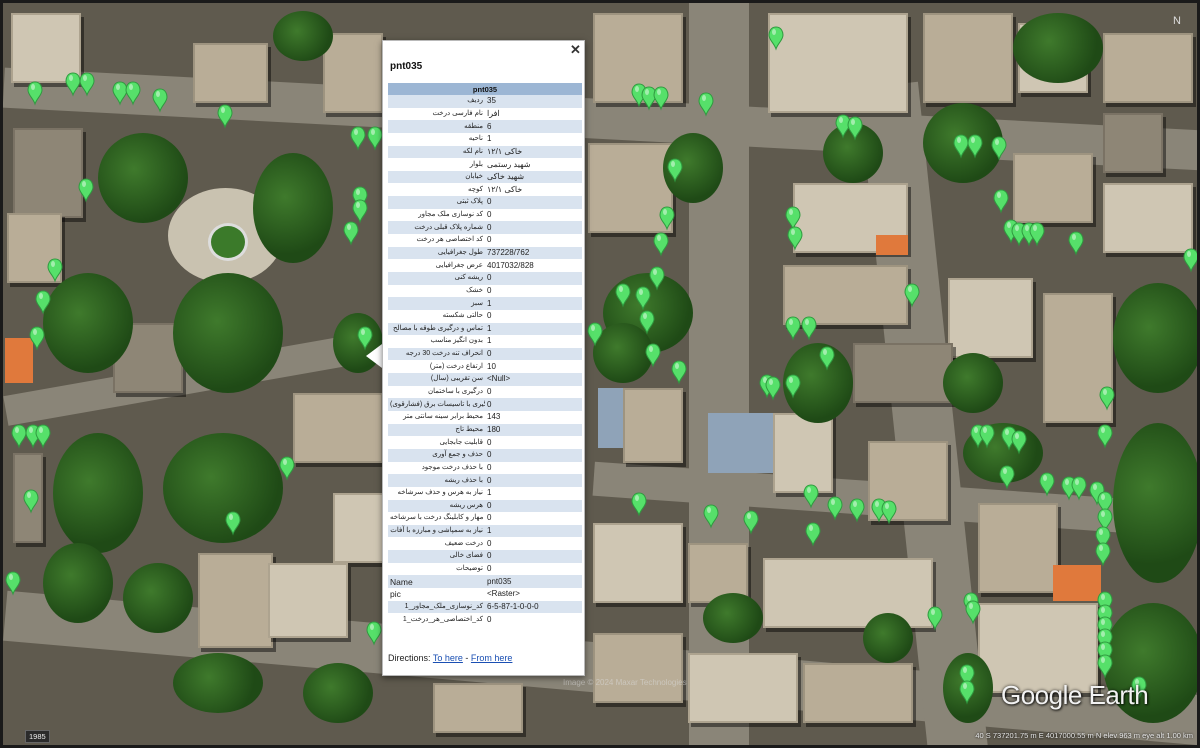 Image resolution: width=1200 pixels, height=748 pixels. I want to click on attribute-table-header: pnt035, so click(485, 89).